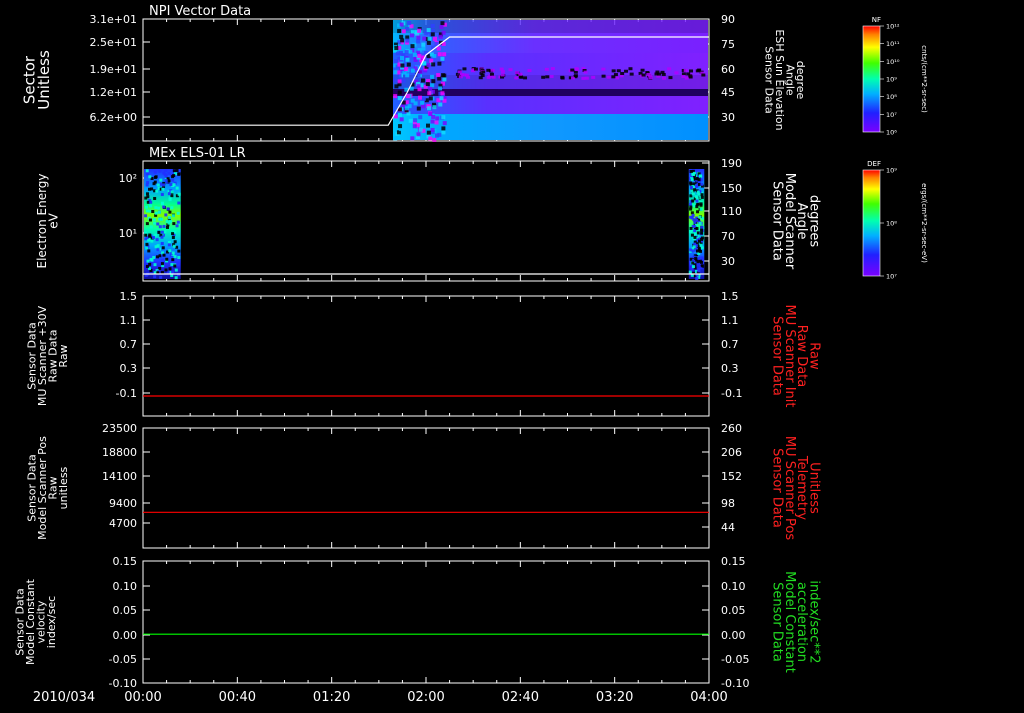  I want to click on y-axis-label-right: degree, so click(800, 80).